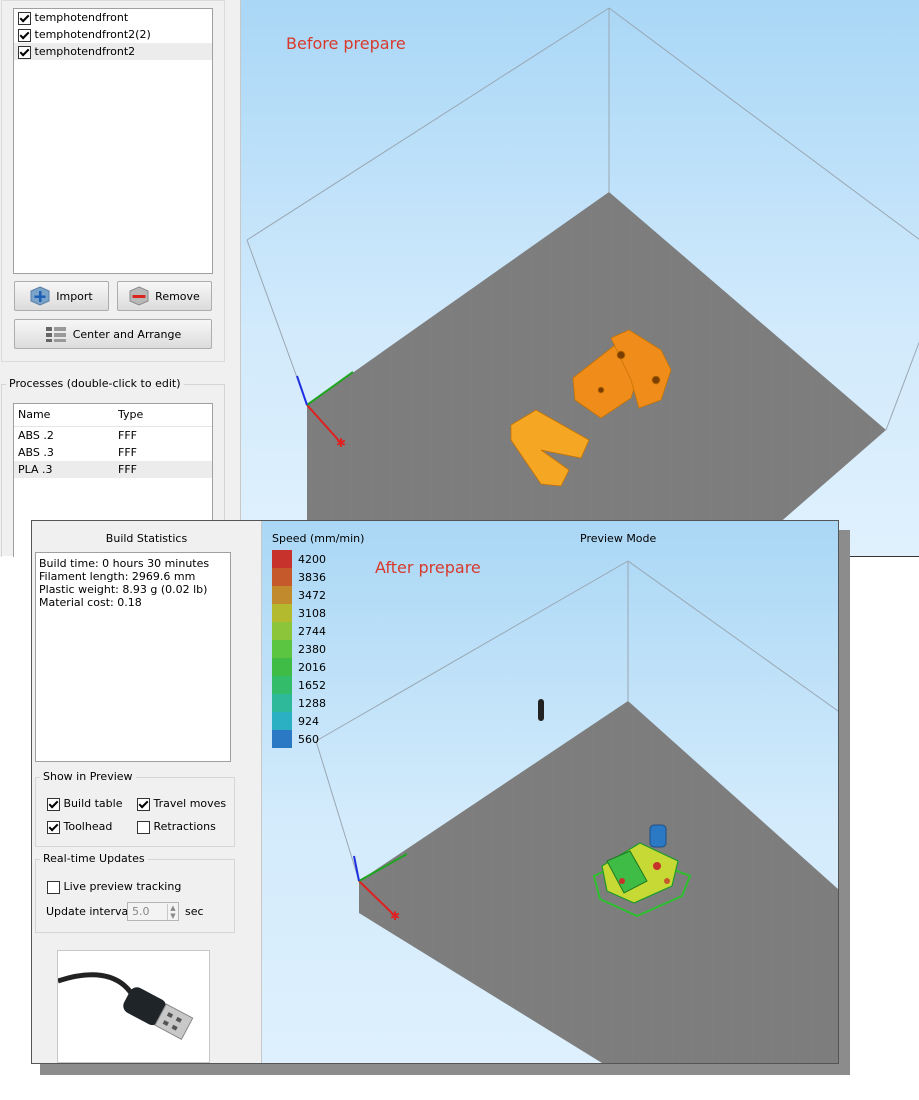 The image size is (919, 1100). What do you see at coordinates (153, 911) in the screenshot?
I see `update-interval-spinbox: 5.0 ▲ ▼` at bounding box center [153, 911].